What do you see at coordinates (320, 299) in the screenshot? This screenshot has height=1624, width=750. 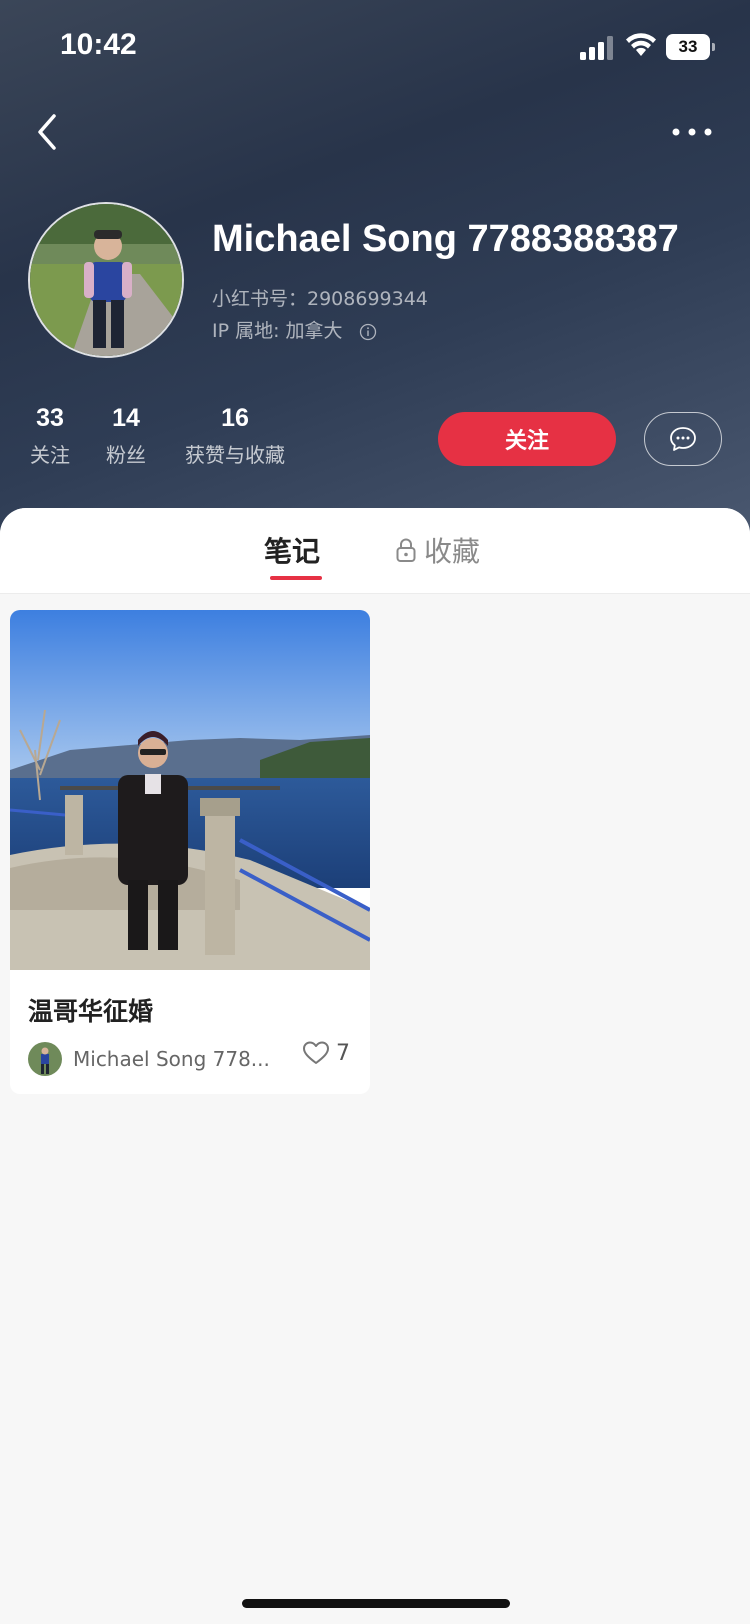 I see `profile-id: 小红书号：2908699344` at bounding box center [320, 299].